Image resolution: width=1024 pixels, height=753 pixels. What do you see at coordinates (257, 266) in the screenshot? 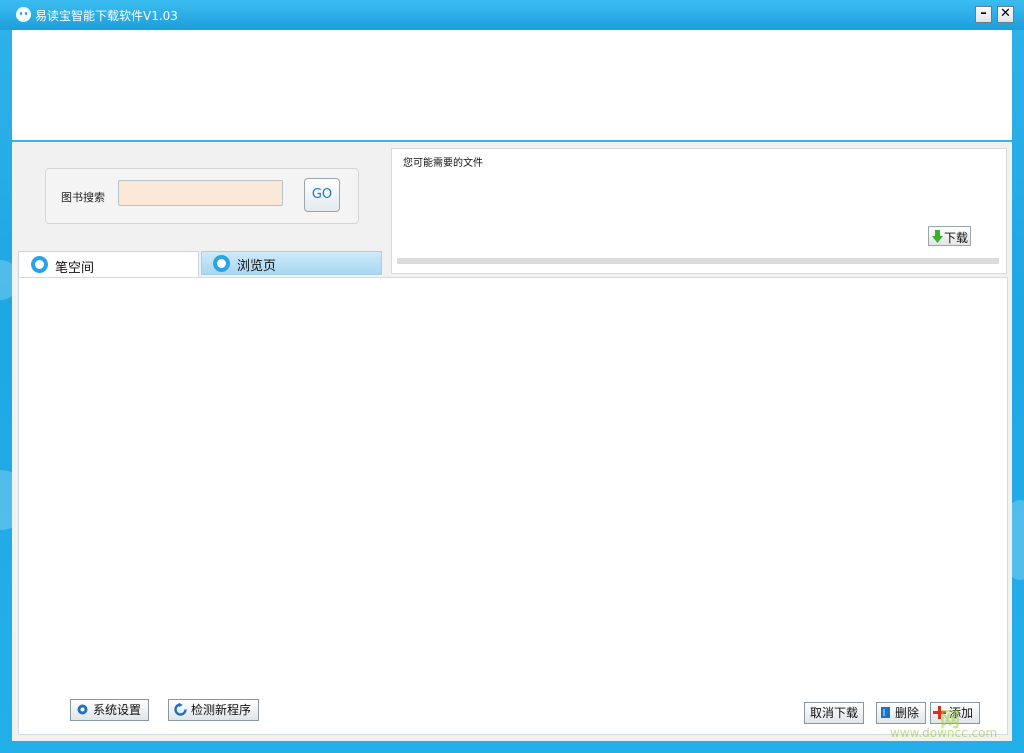
I see `tab-label: 浏览页` at bounding box center [257, 266].